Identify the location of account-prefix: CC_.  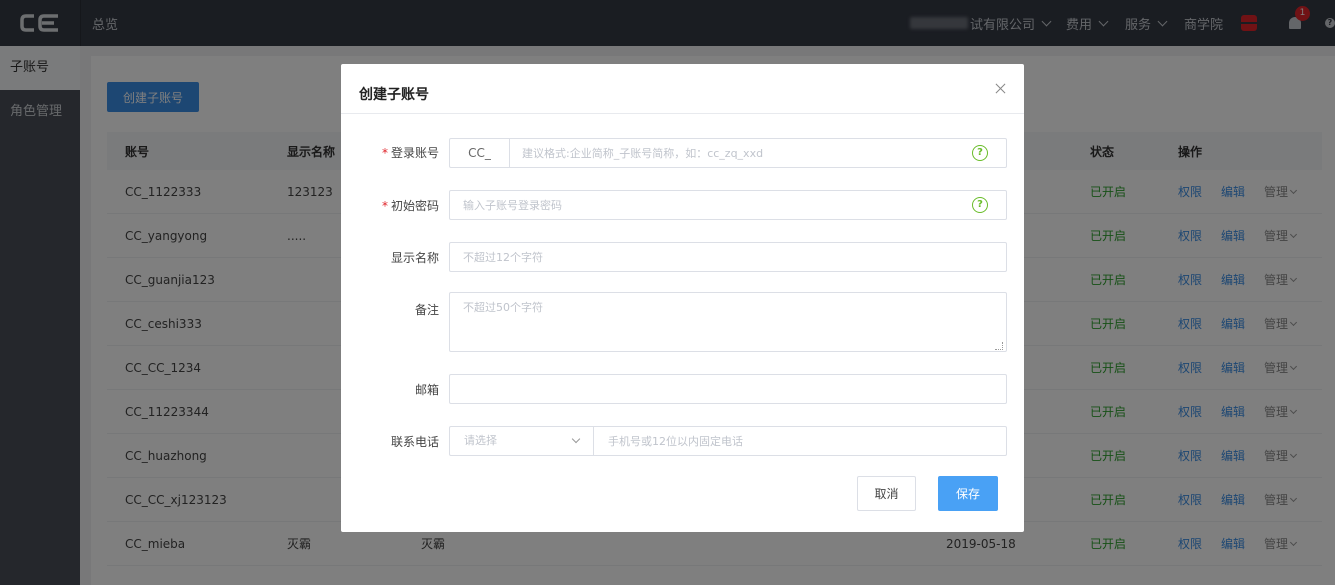
(480, 153).